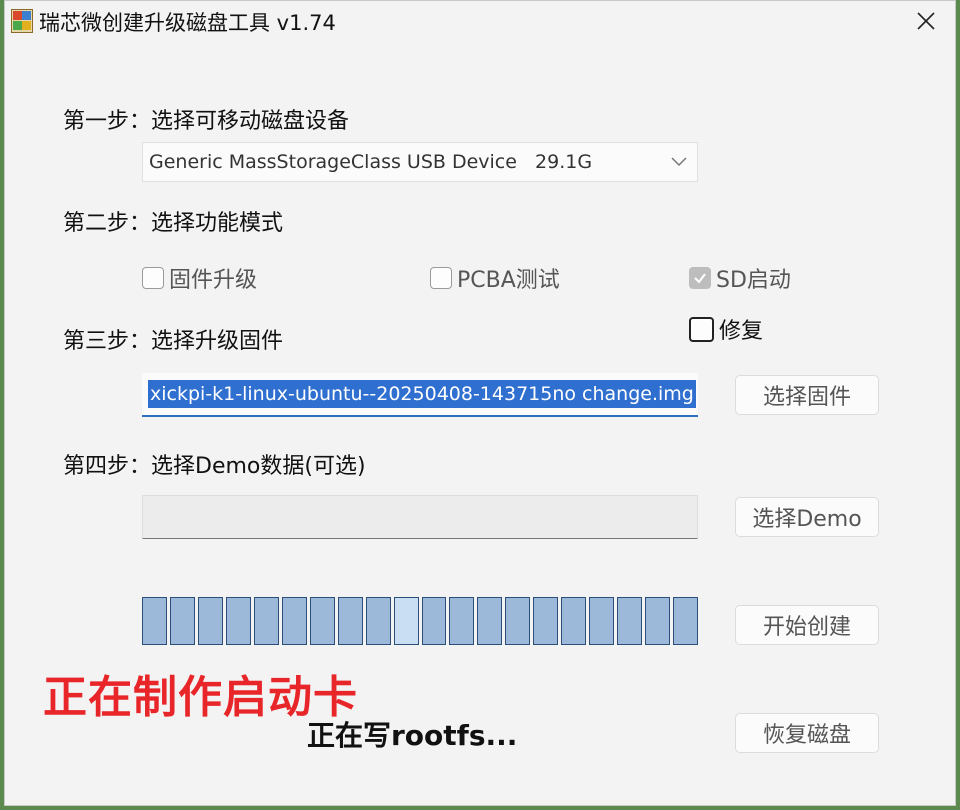  I want to click on pcba-test-checkbox, so click(441, 278).